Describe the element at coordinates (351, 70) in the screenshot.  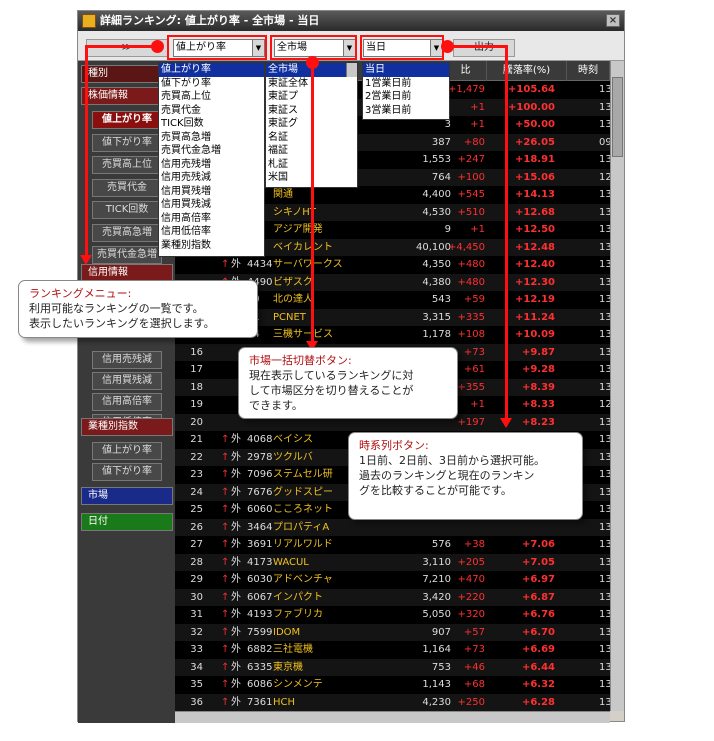
I see `dropdown-scrollbar` at that location.